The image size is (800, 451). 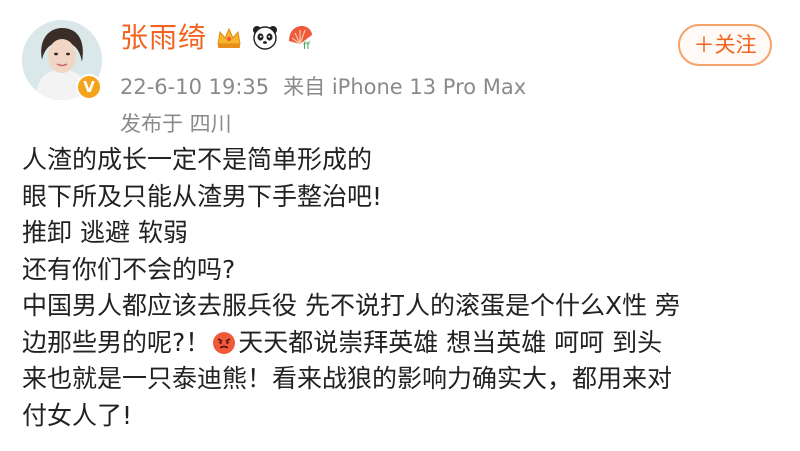 I want to click on author-name: 张雨绮, so click(x=163, y=38).